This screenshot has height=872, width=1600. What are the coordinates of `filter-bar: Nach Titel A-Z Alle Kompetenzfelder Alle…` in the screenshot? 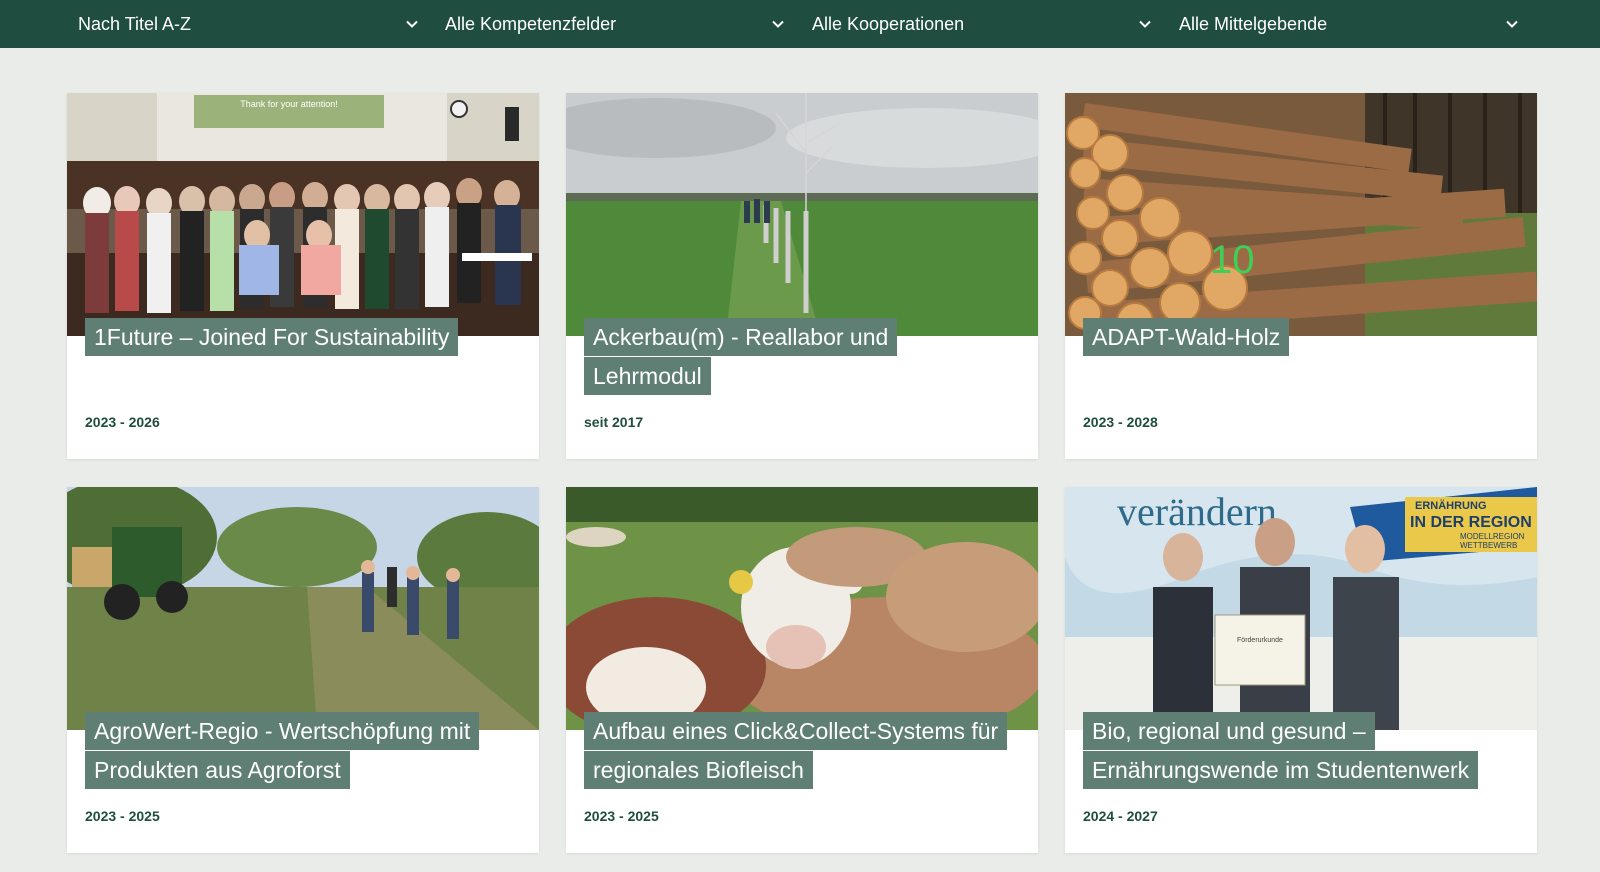 It's located at (800, 24).